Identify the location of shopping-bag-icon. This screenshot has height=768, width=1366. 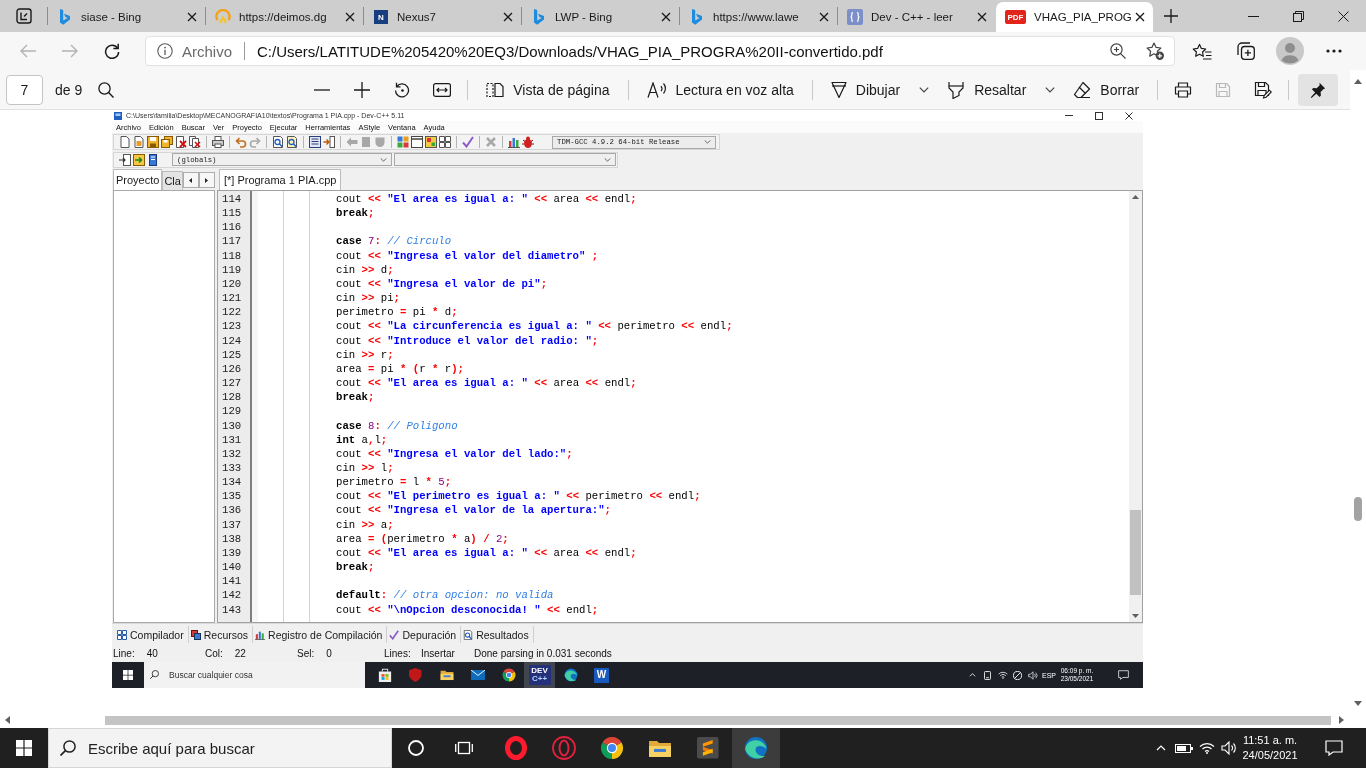
(384, 675).